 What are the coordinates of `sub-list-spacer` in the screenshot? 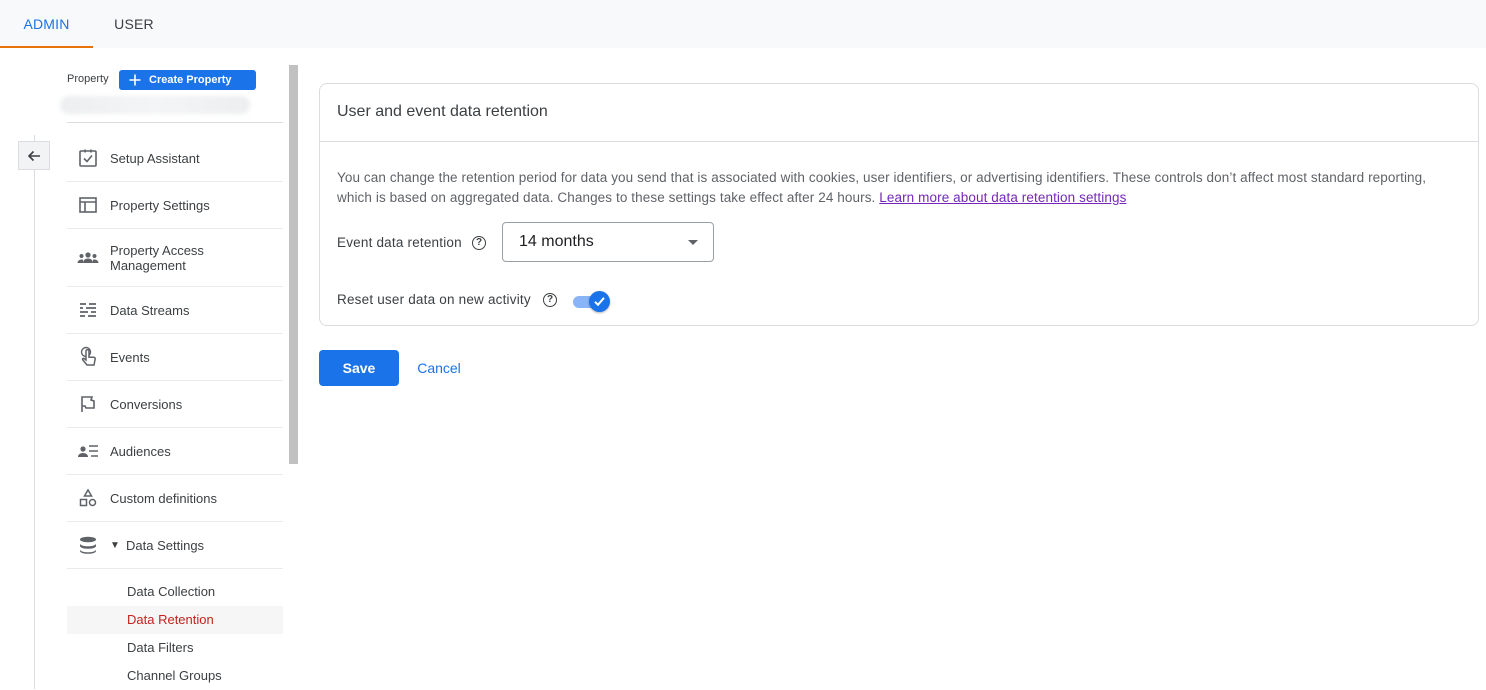 It's located at (175, 573).